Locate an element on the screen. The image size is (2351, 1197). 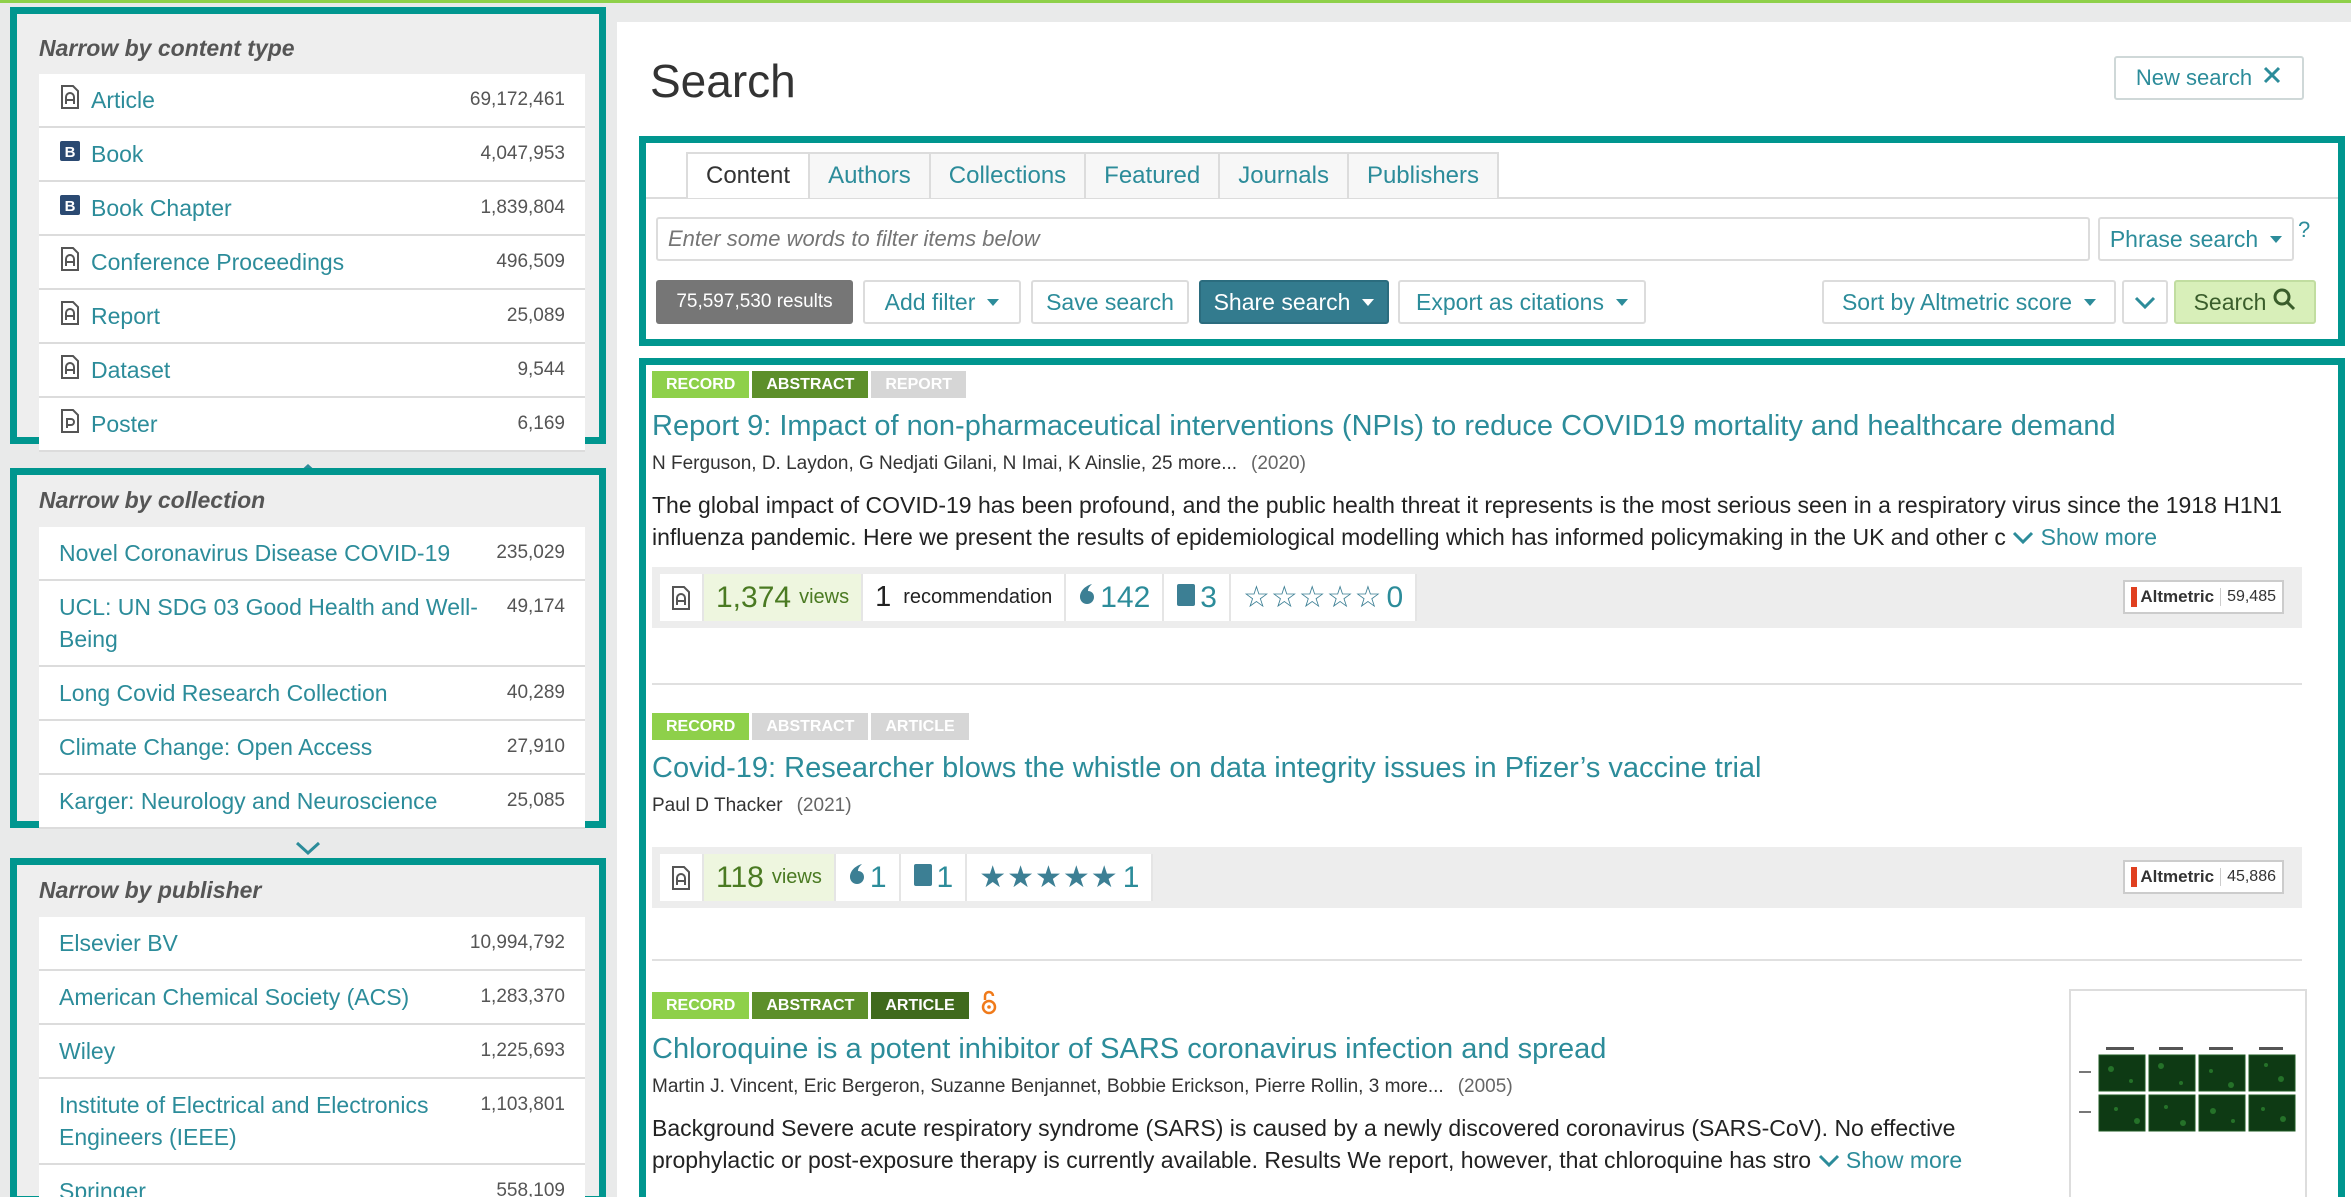
document-icon is located at coordinates (70, 313).